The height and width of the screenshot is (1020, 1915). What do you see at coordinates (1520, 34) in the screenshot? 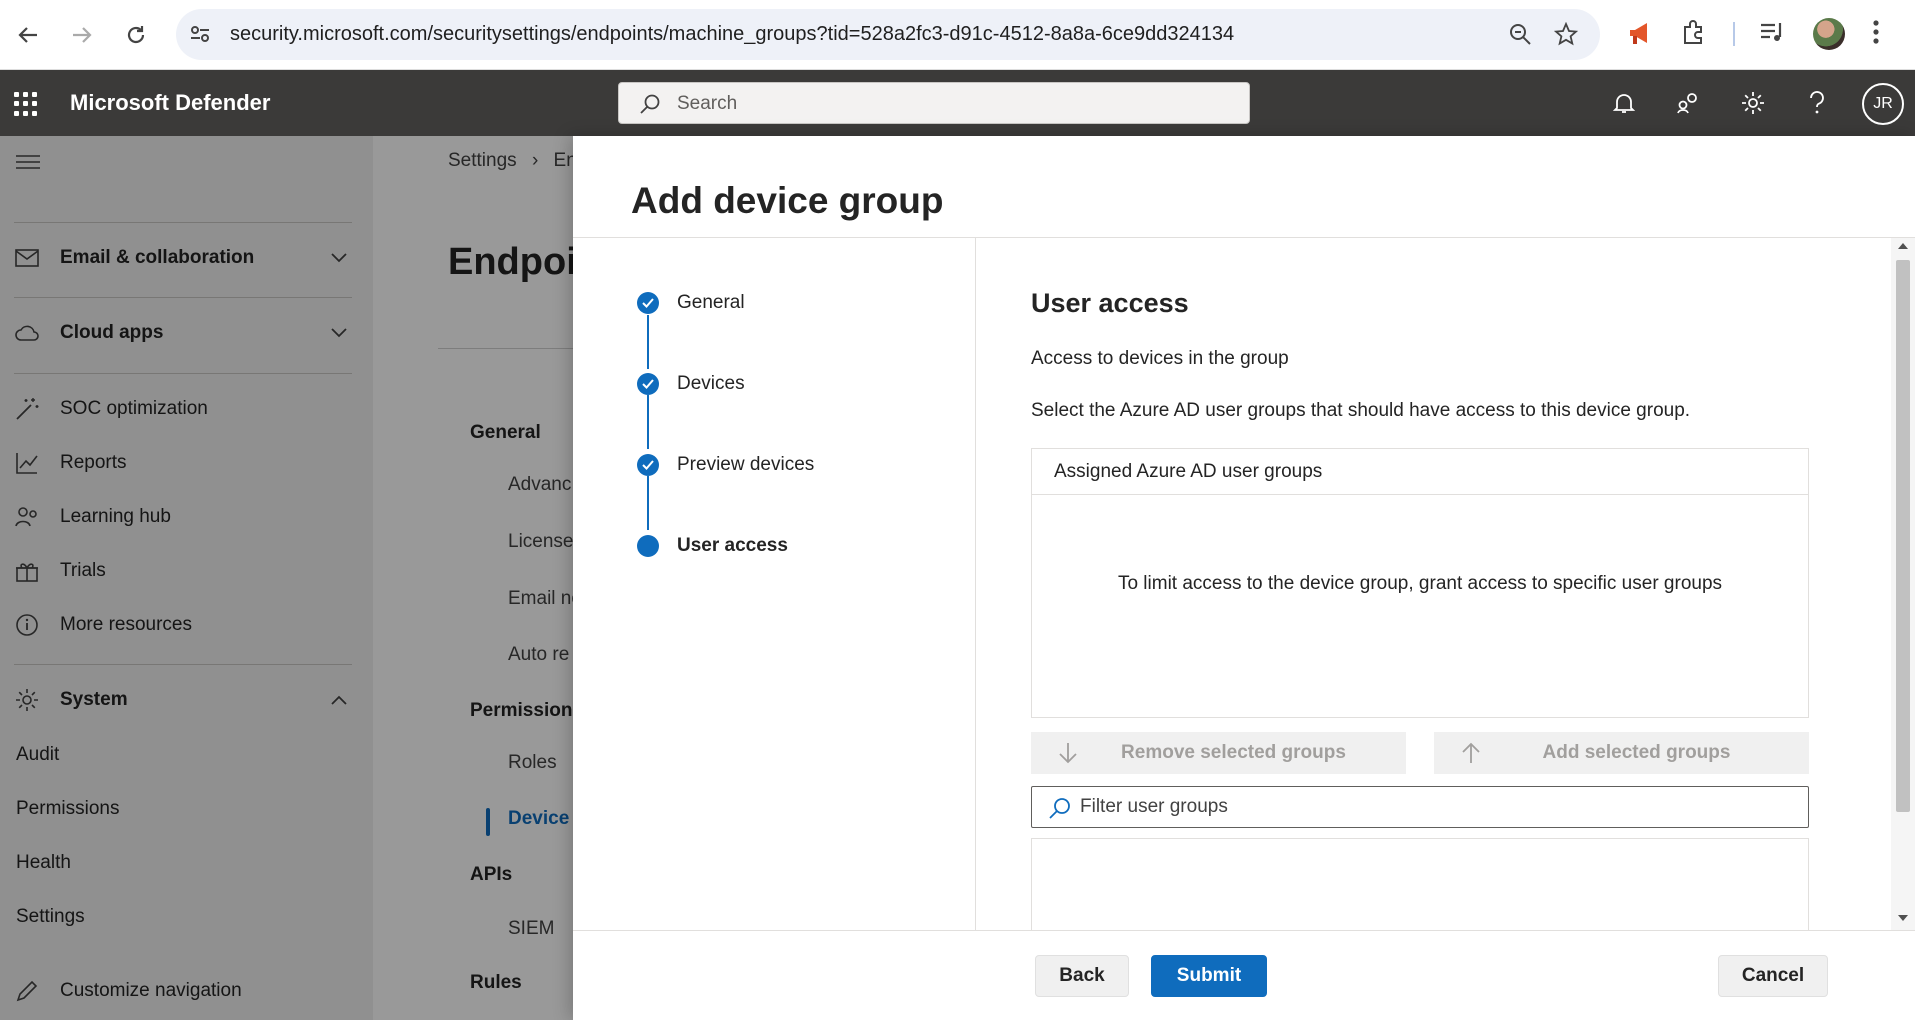
I see `zoom-icon` at bounding box center [1520, 34].